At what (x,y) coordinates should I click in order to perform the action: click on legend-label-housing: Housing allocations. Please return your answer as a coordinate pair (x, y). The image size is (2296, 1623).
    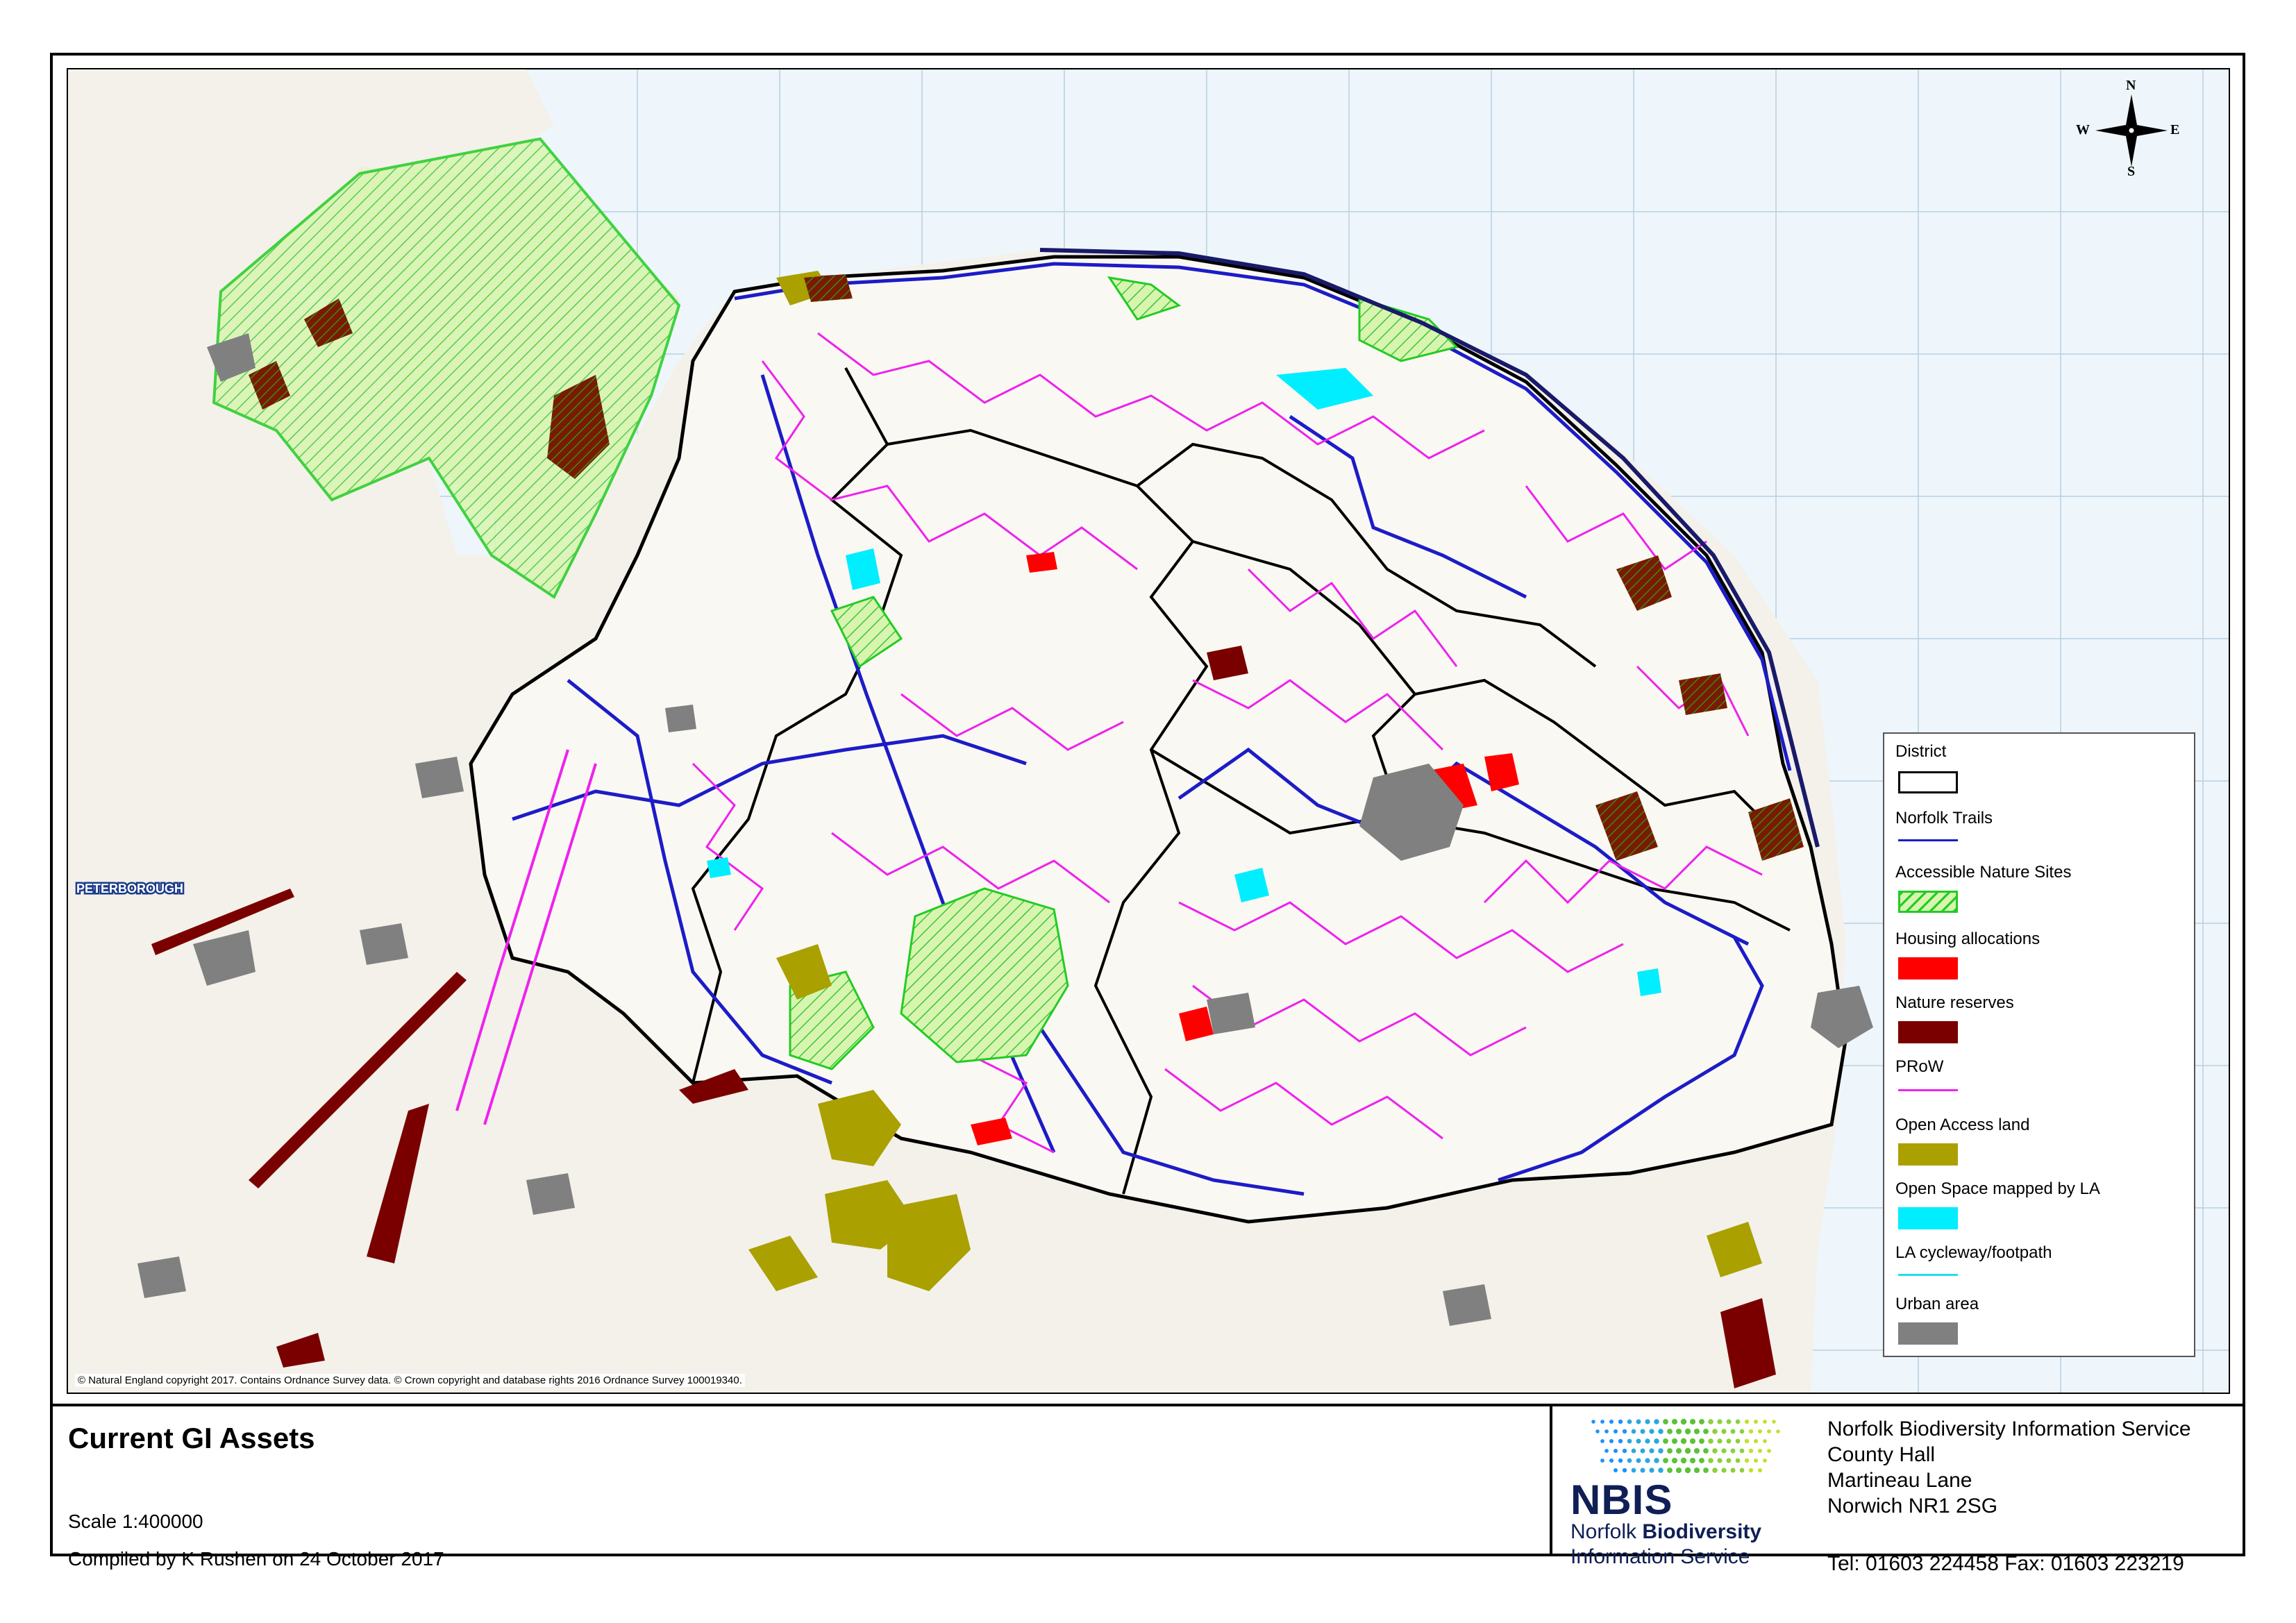
    Looking at the image, I should click on (1968, 939).